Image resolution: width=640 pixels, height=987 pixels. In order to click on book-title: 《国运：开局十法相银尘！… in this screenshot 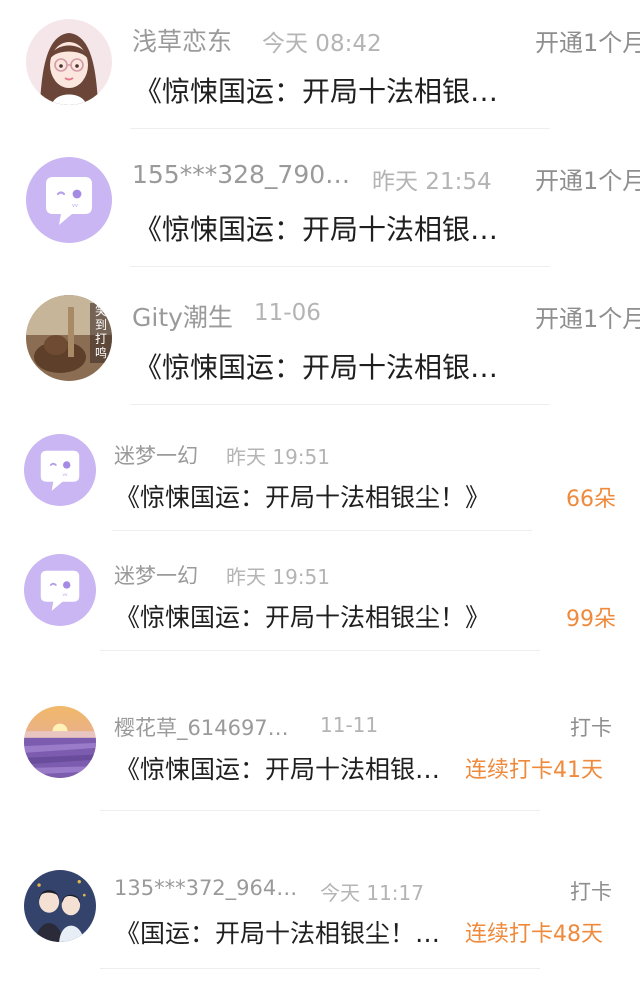, I will do `click(290, 932)`.